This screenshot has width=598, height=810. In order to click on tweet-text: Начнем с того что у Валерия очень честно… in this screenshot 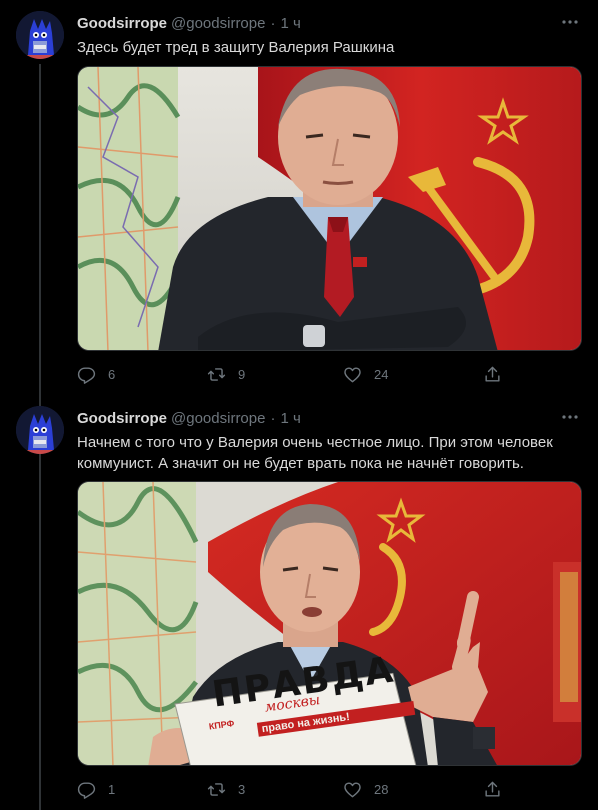, I will do `click(315, 453)`.